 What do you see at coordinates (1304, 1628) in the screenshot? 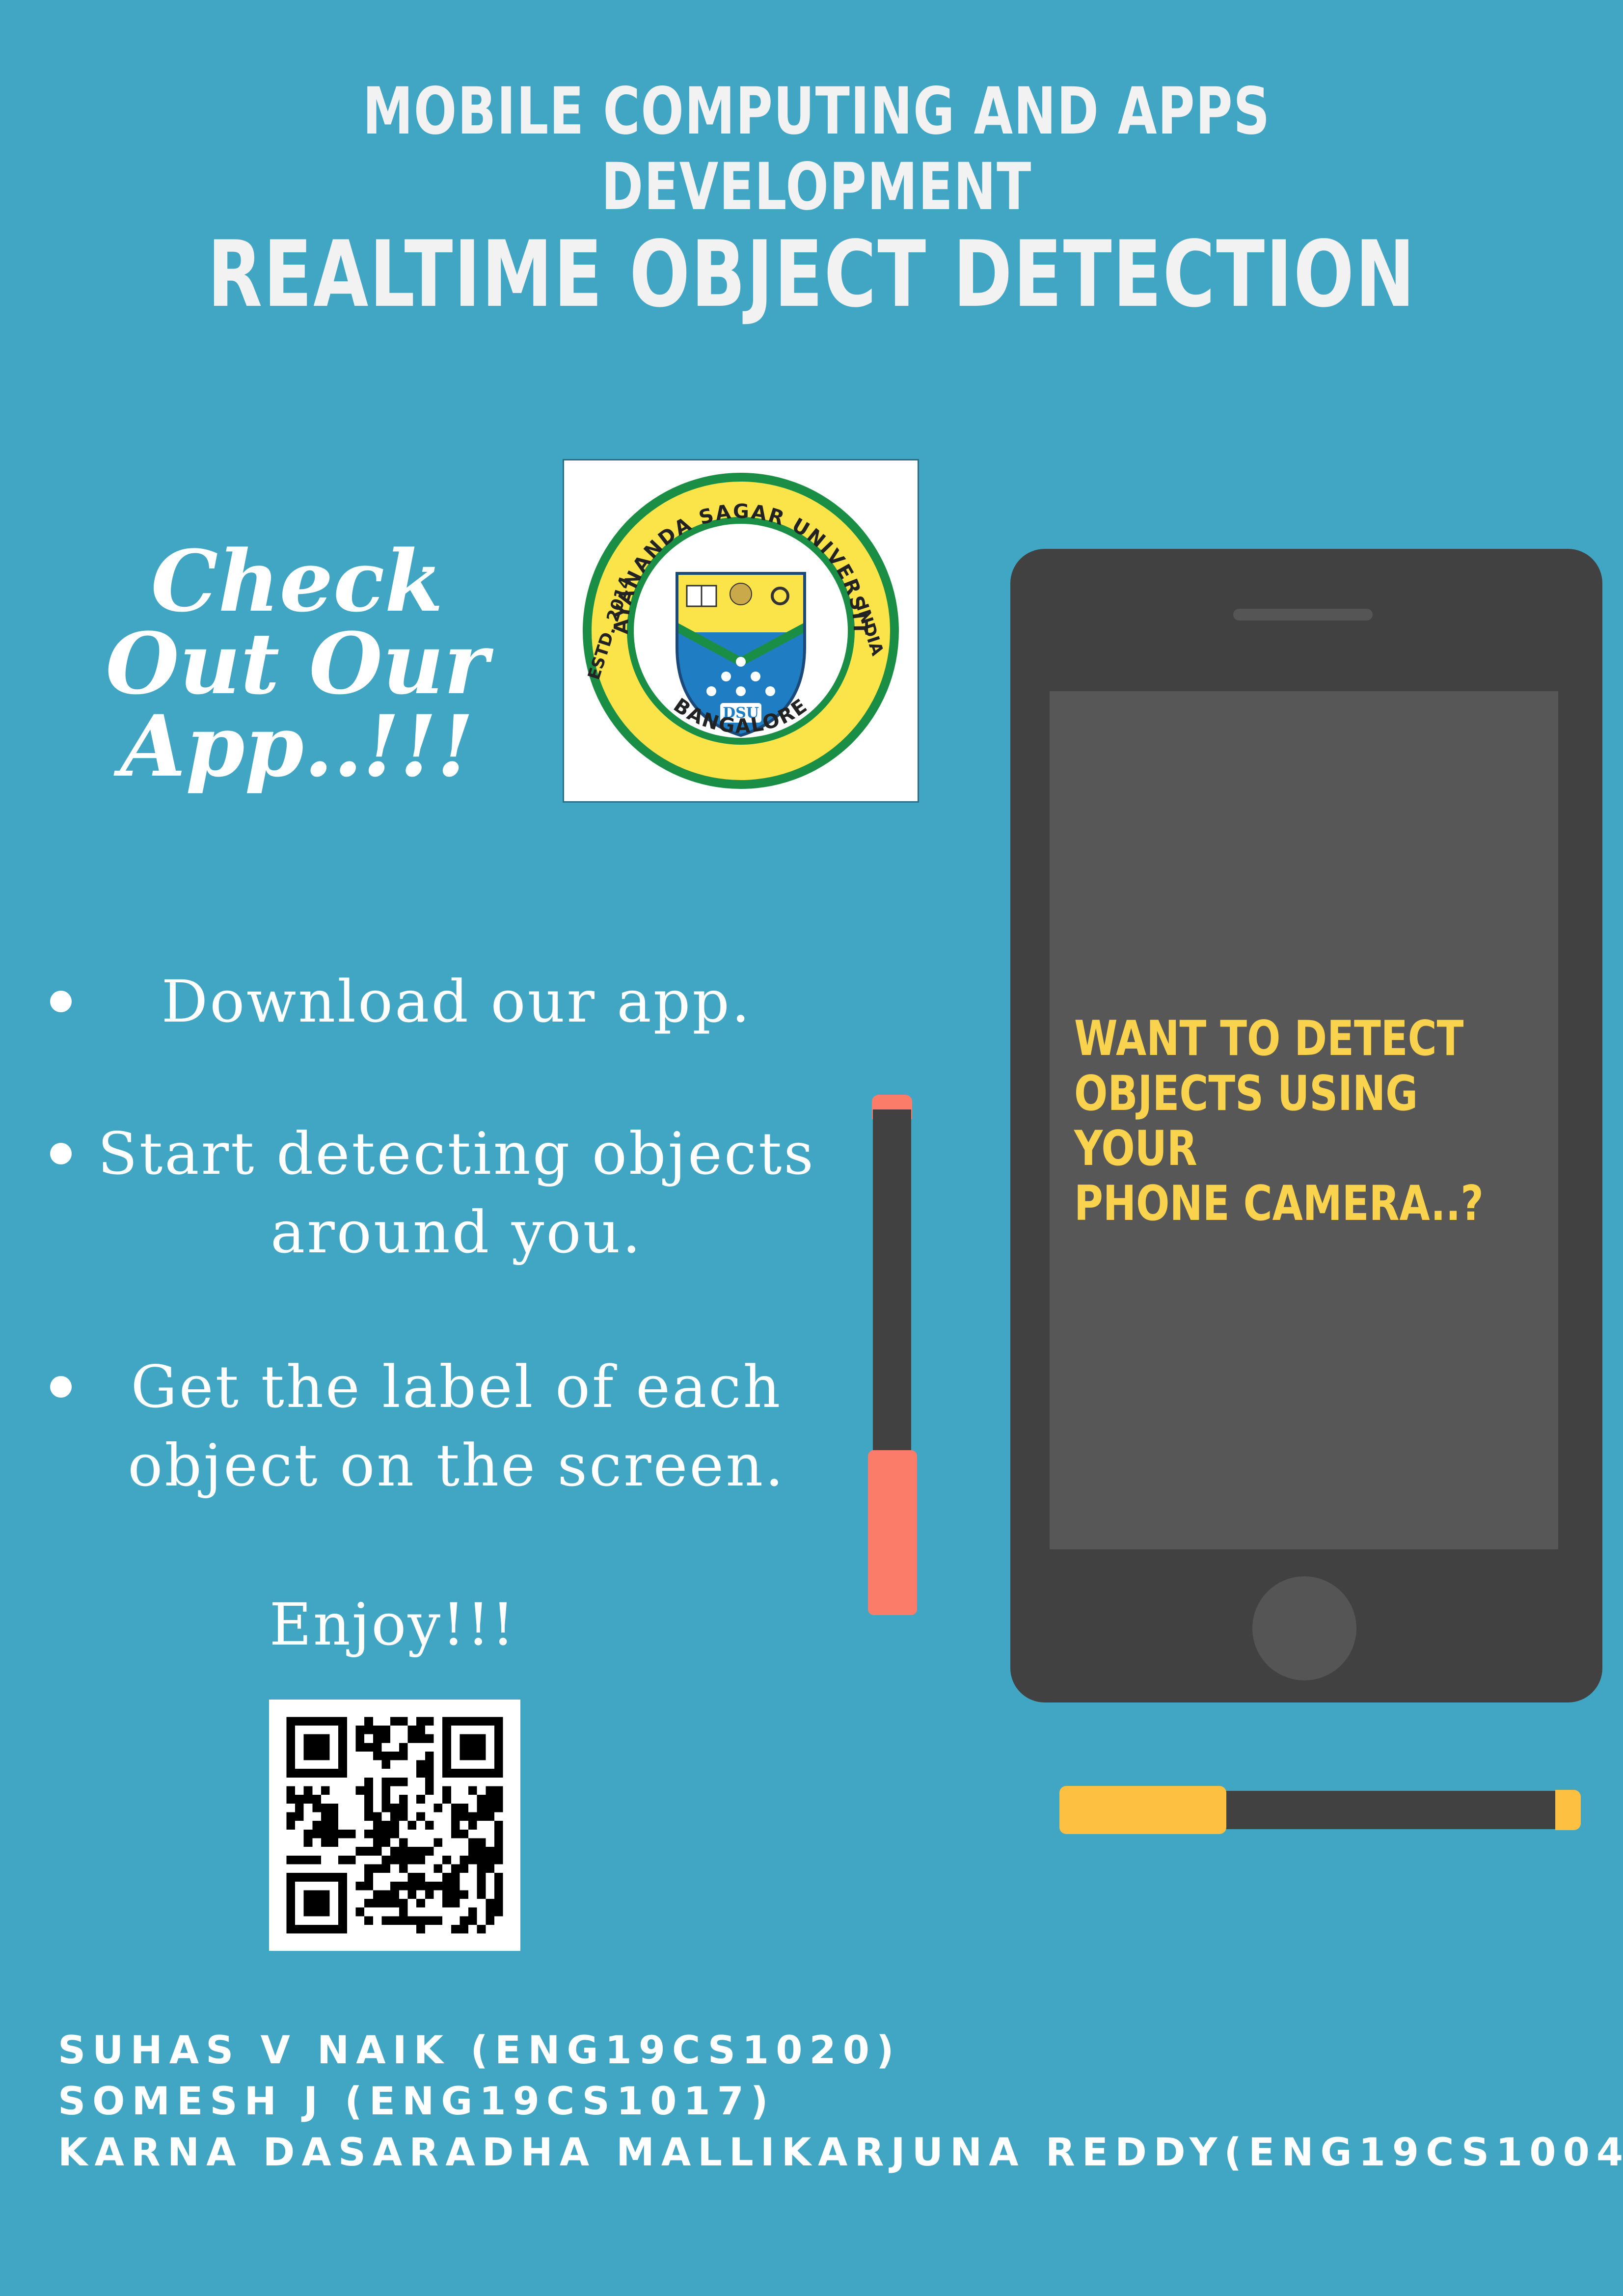
I see `home-button-icon` at bounding box center [1304, 1628].